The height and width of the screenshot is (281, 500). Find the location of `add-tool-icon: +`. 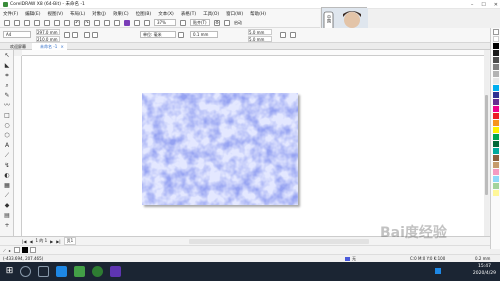

add-tool-icon: + is located at coordinates (7, 226).